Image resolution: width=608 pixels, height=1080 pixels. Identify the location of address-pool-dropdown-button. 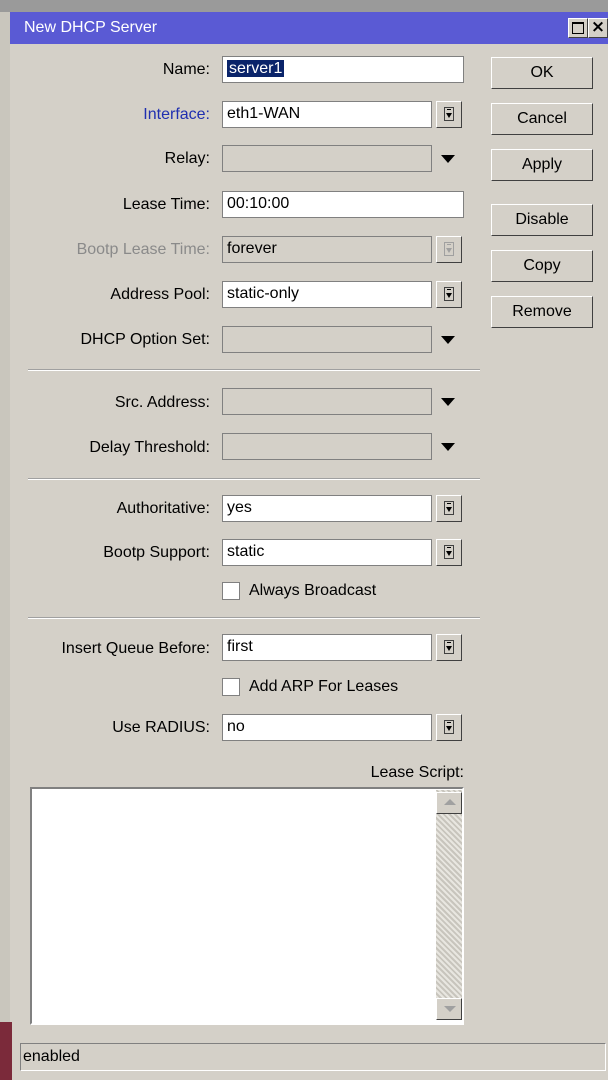
(449, 294).